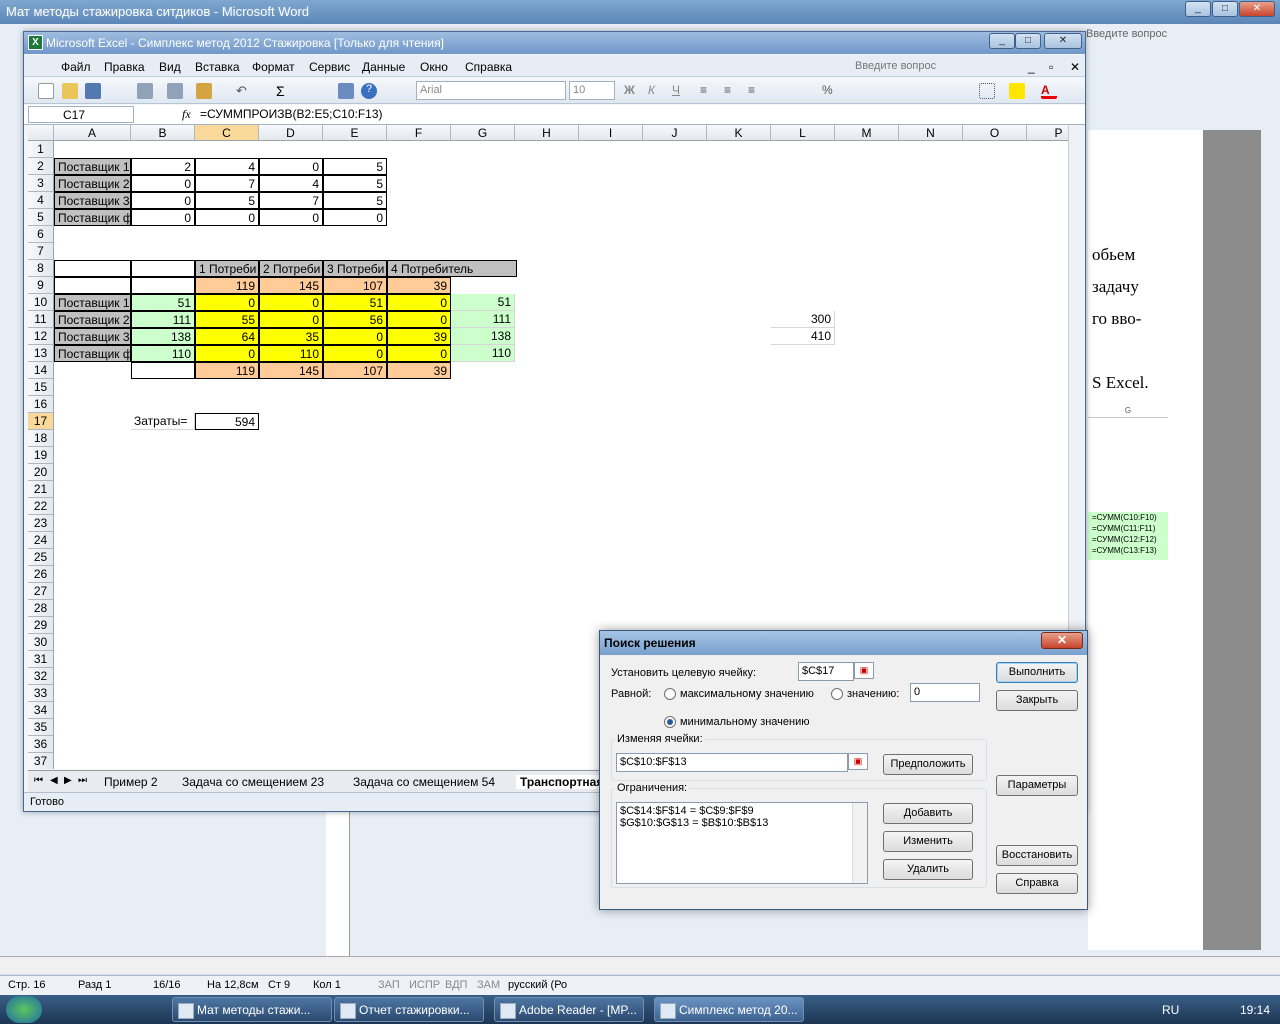 The image size is (1280, 1024). I want to click on row-header-34: 34, so click(41, 710).